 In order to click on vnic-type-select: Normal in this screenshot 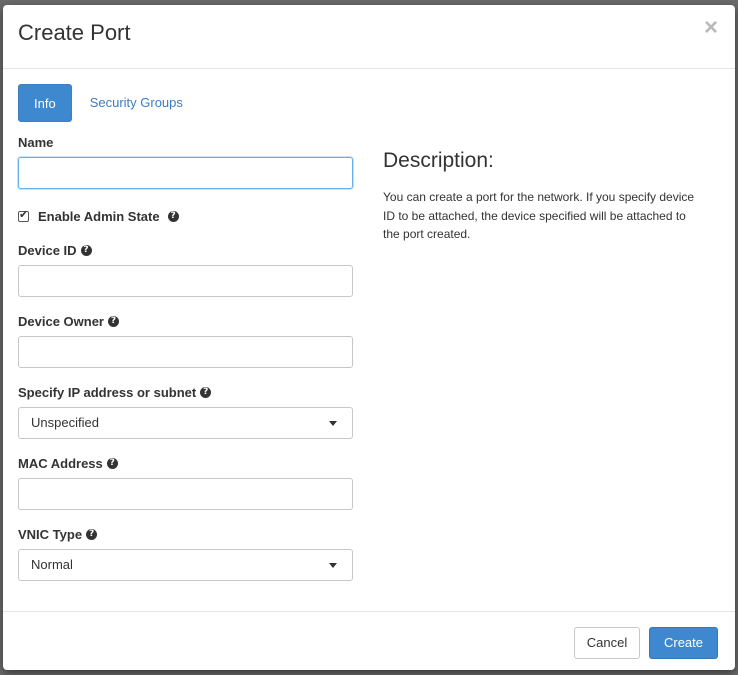, I will do `click(185, 565)`.